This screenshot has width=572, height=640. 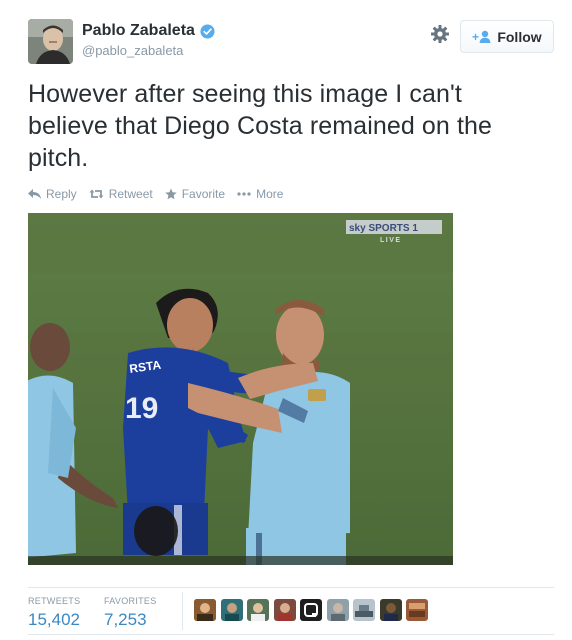 I want to click on retweet-icon, so click(x=96, y=194).